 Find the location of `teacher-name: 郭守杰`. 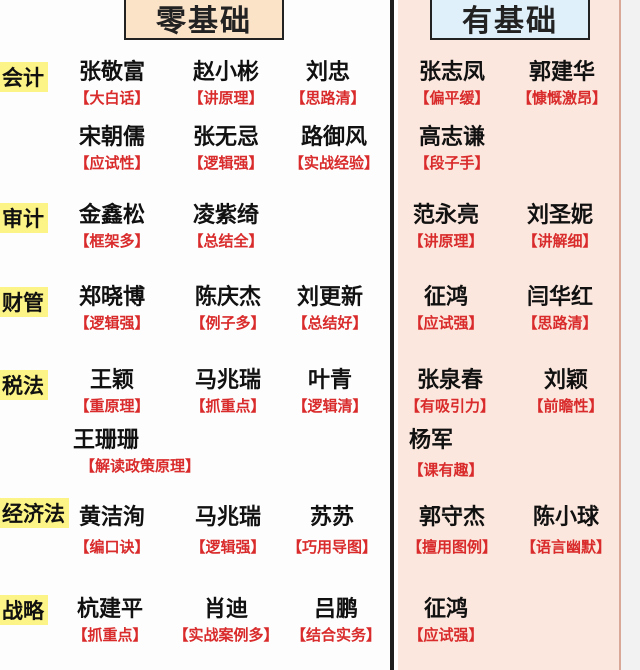

teacher-name: 郭守杰 is located at coordinates (451, 517).